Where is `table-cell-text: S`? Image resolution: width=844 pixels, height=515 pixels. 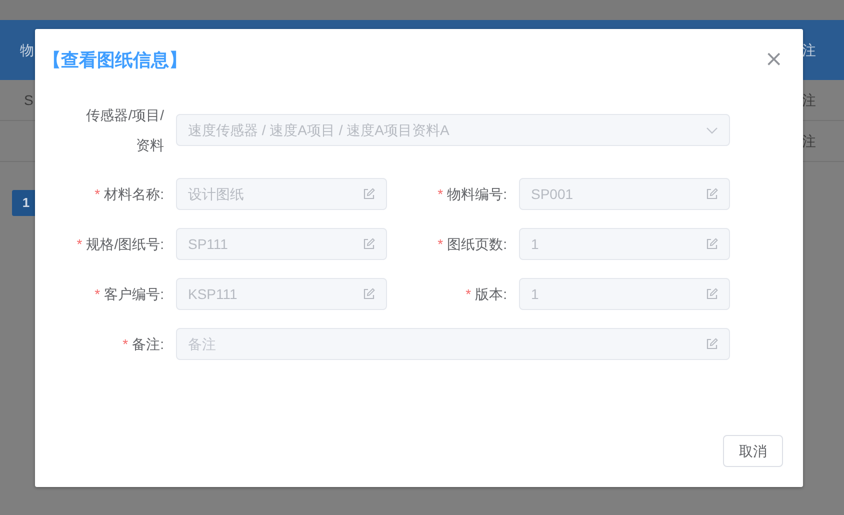 table-cell-text: S is located at coordinates (29, 100).